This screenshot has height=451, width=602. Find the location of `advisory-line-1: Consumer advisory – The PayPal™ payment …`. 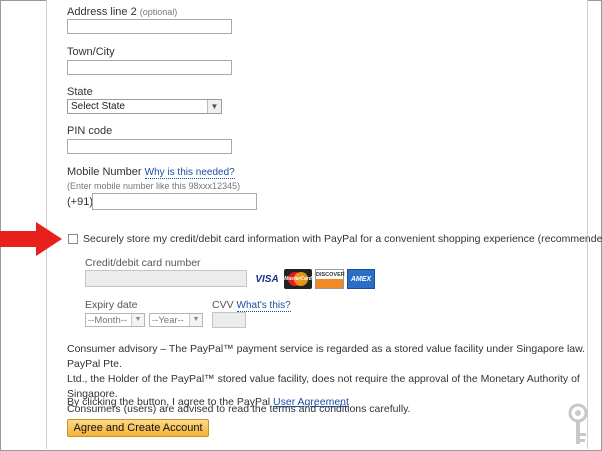

advisory-line-1: Consumer advisory – The PayPal™ payment … is located at coordinates (326, 356).